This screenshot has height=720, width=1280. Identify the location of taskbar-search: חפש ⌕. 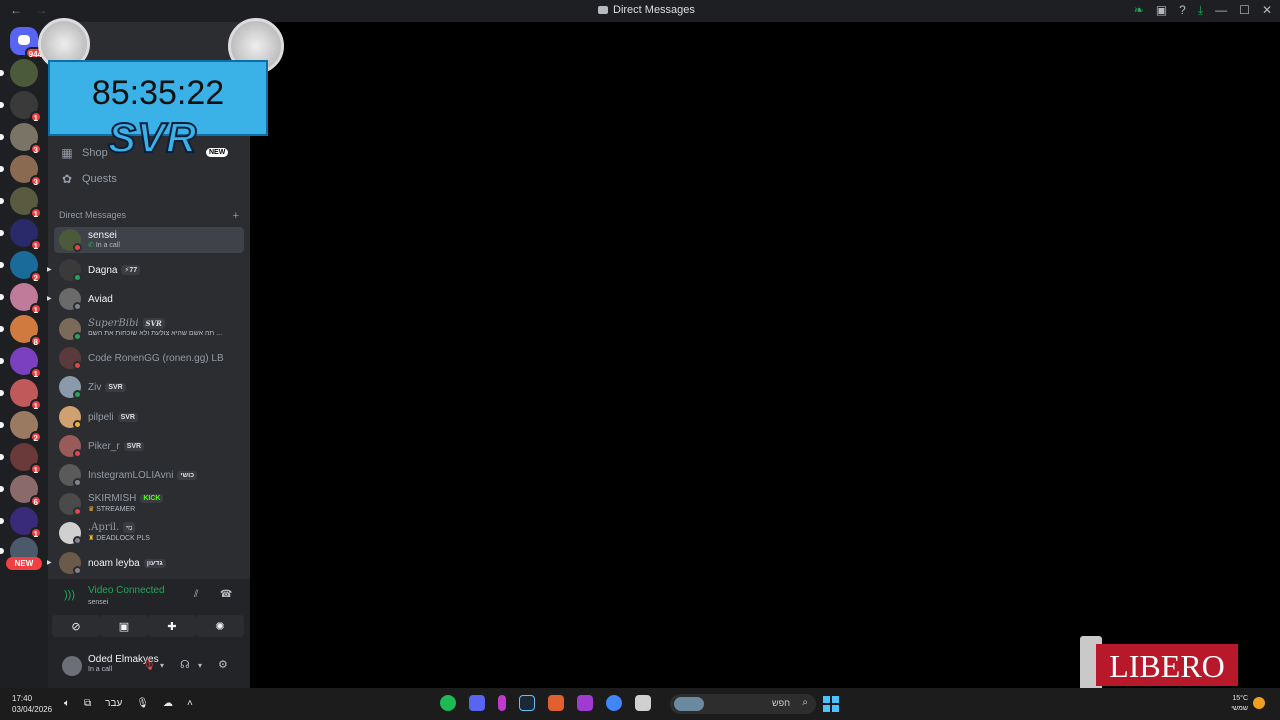
(743, 704).